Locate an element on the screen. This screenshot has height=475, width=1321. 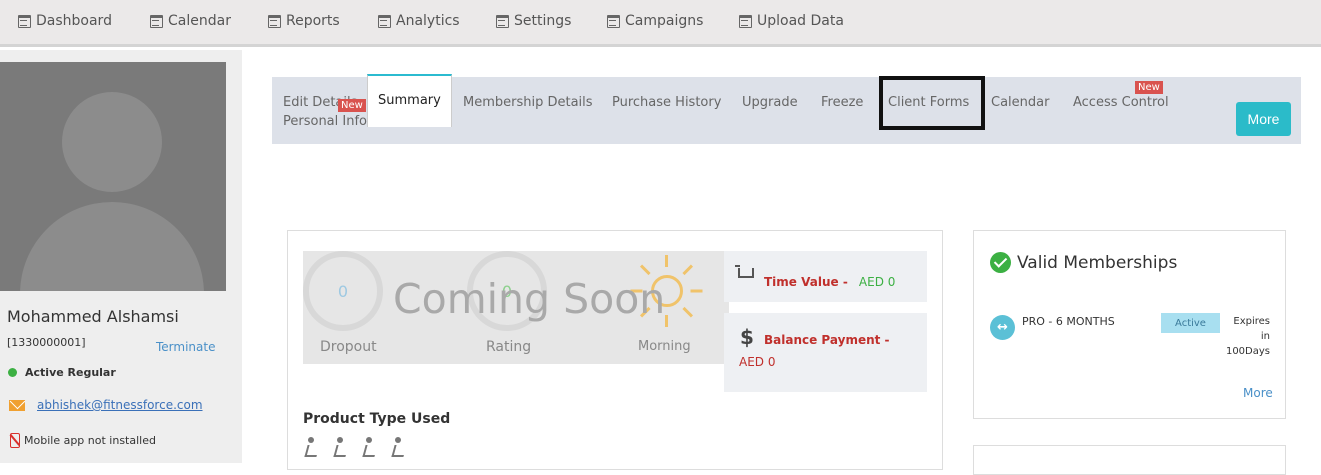
stats-coming-soon: 0 0 Coming Soon Dropout Rating Morning is located at coordinates (516, 307).